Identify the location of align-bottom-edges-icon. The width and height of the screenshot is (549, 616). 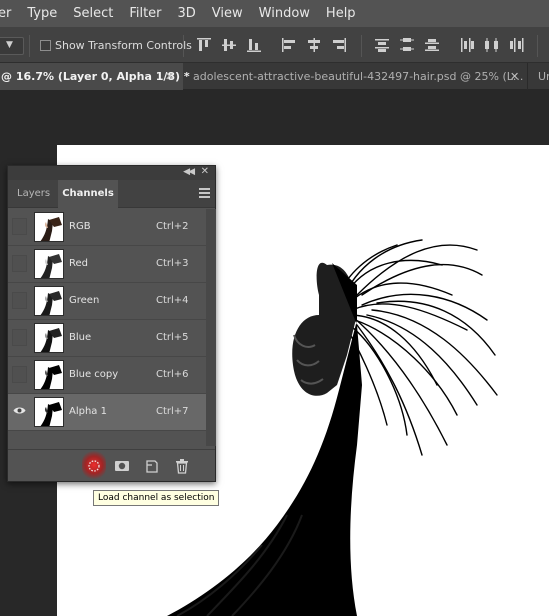
(254, 45).